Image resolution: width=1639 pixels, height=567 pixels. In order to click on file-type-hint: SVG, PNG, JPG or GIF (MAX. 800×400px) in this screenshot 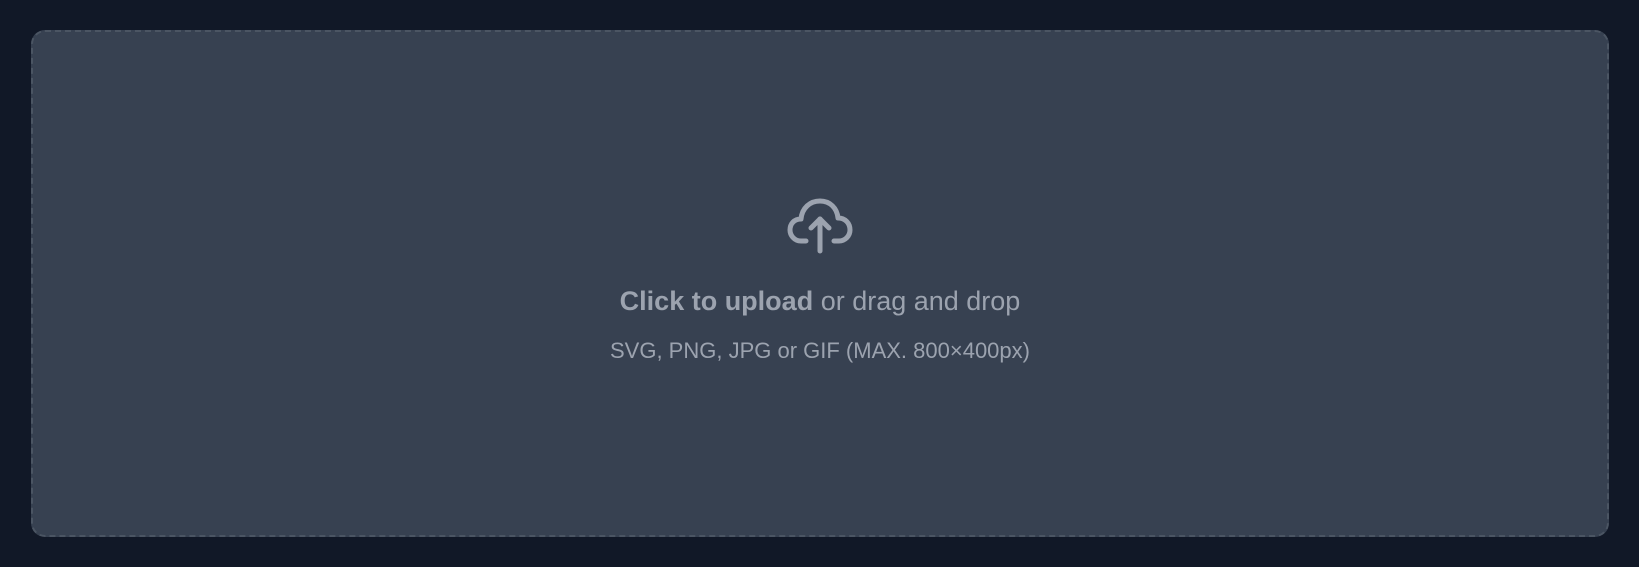, I will do `click(820, 350)`.